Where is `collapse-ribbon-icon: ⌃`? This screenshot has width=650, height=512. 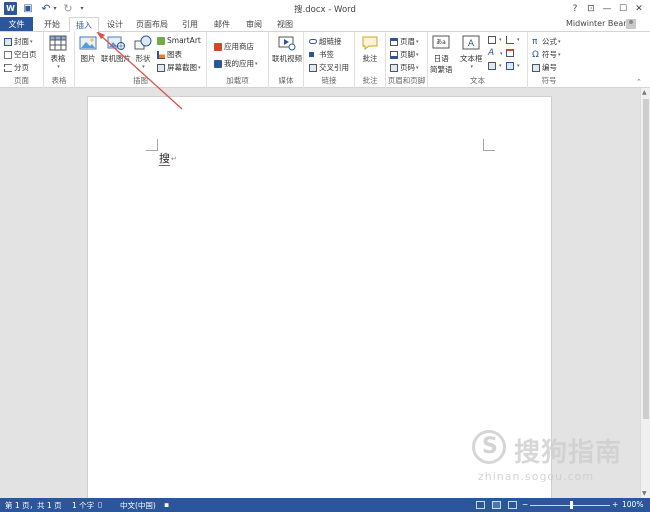
collapse-ribbon-icon: ⌃ is located at coordinates (639, 82).